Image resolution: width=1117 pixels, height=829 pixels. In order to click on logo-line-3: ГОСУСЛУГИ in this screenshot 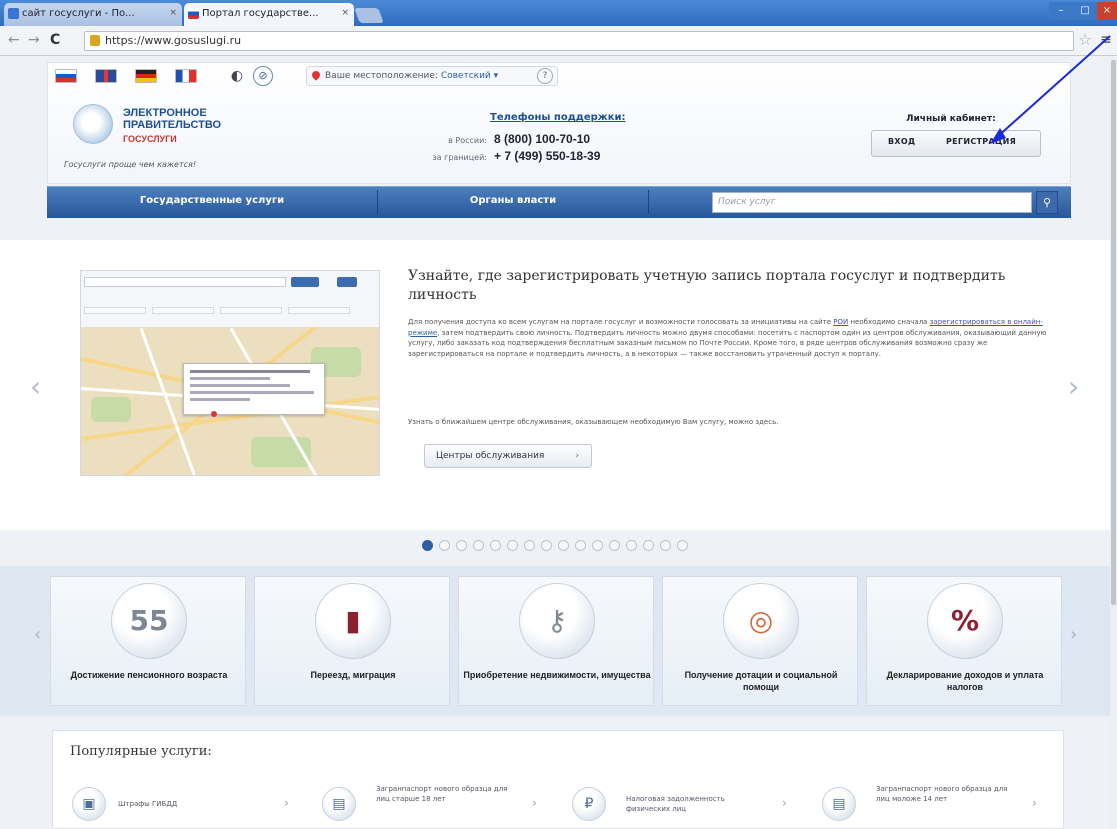, I will do `click(150, 139)`.